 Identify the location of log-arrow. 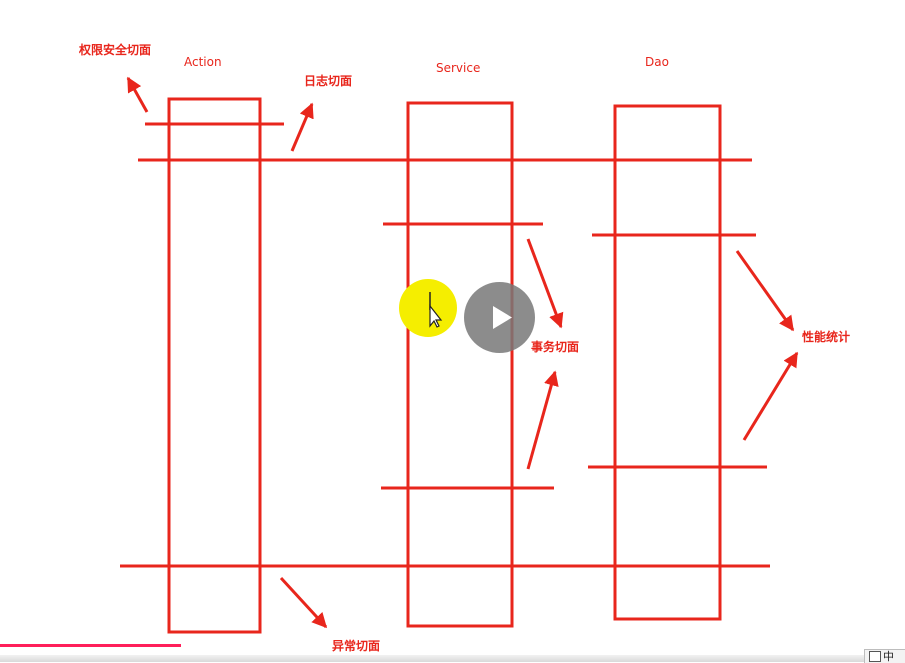
(302, 127).